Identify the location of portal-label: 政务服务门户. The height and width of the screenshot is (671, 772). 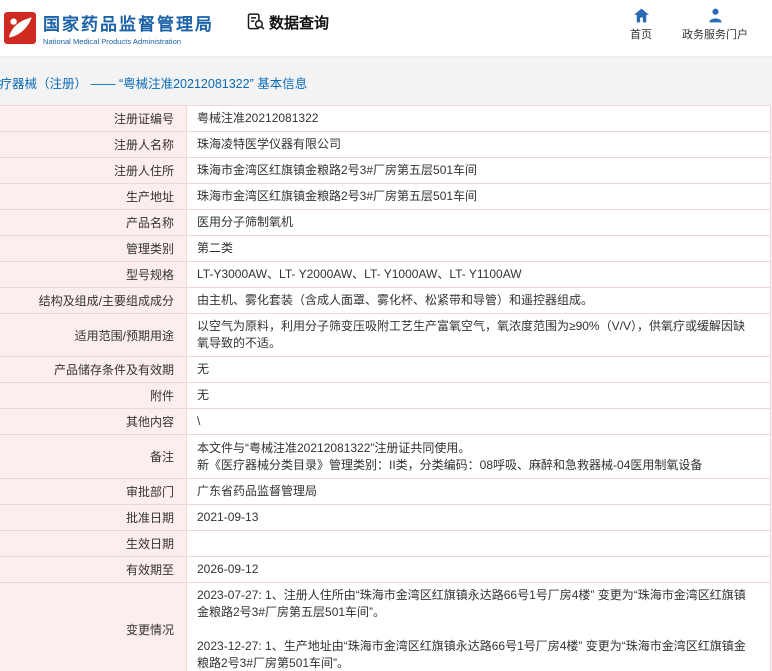
(715, 35).